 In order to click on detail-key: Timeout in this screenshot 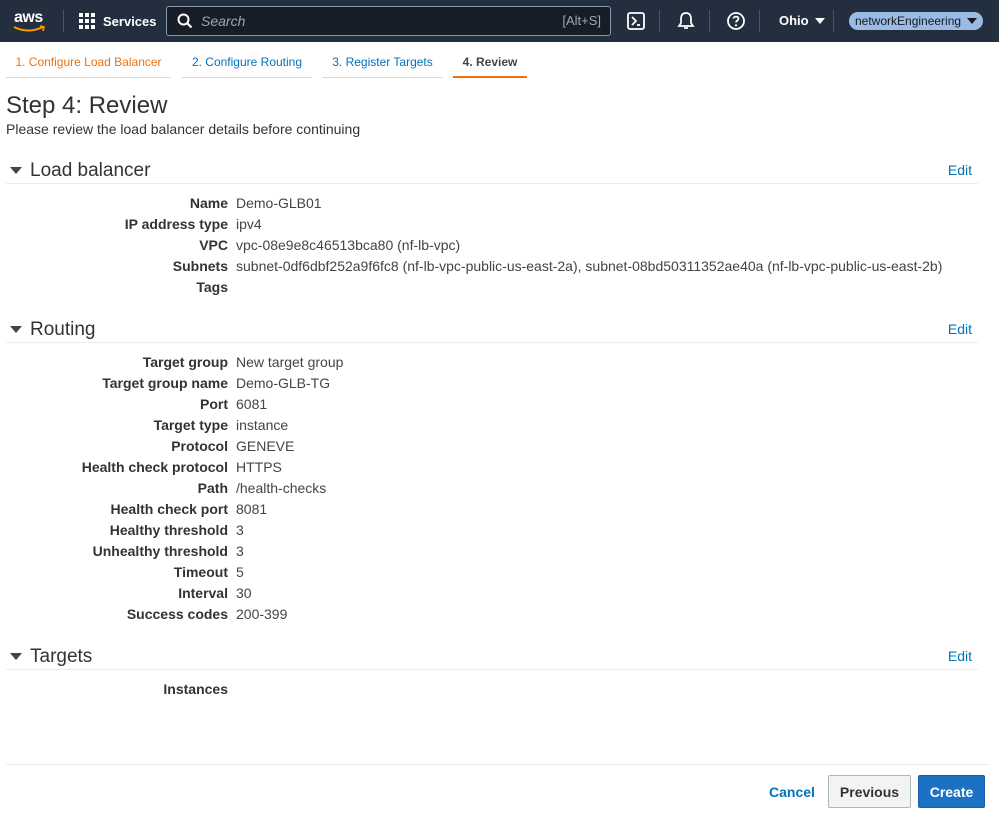, I will do `click(200, 572)`.